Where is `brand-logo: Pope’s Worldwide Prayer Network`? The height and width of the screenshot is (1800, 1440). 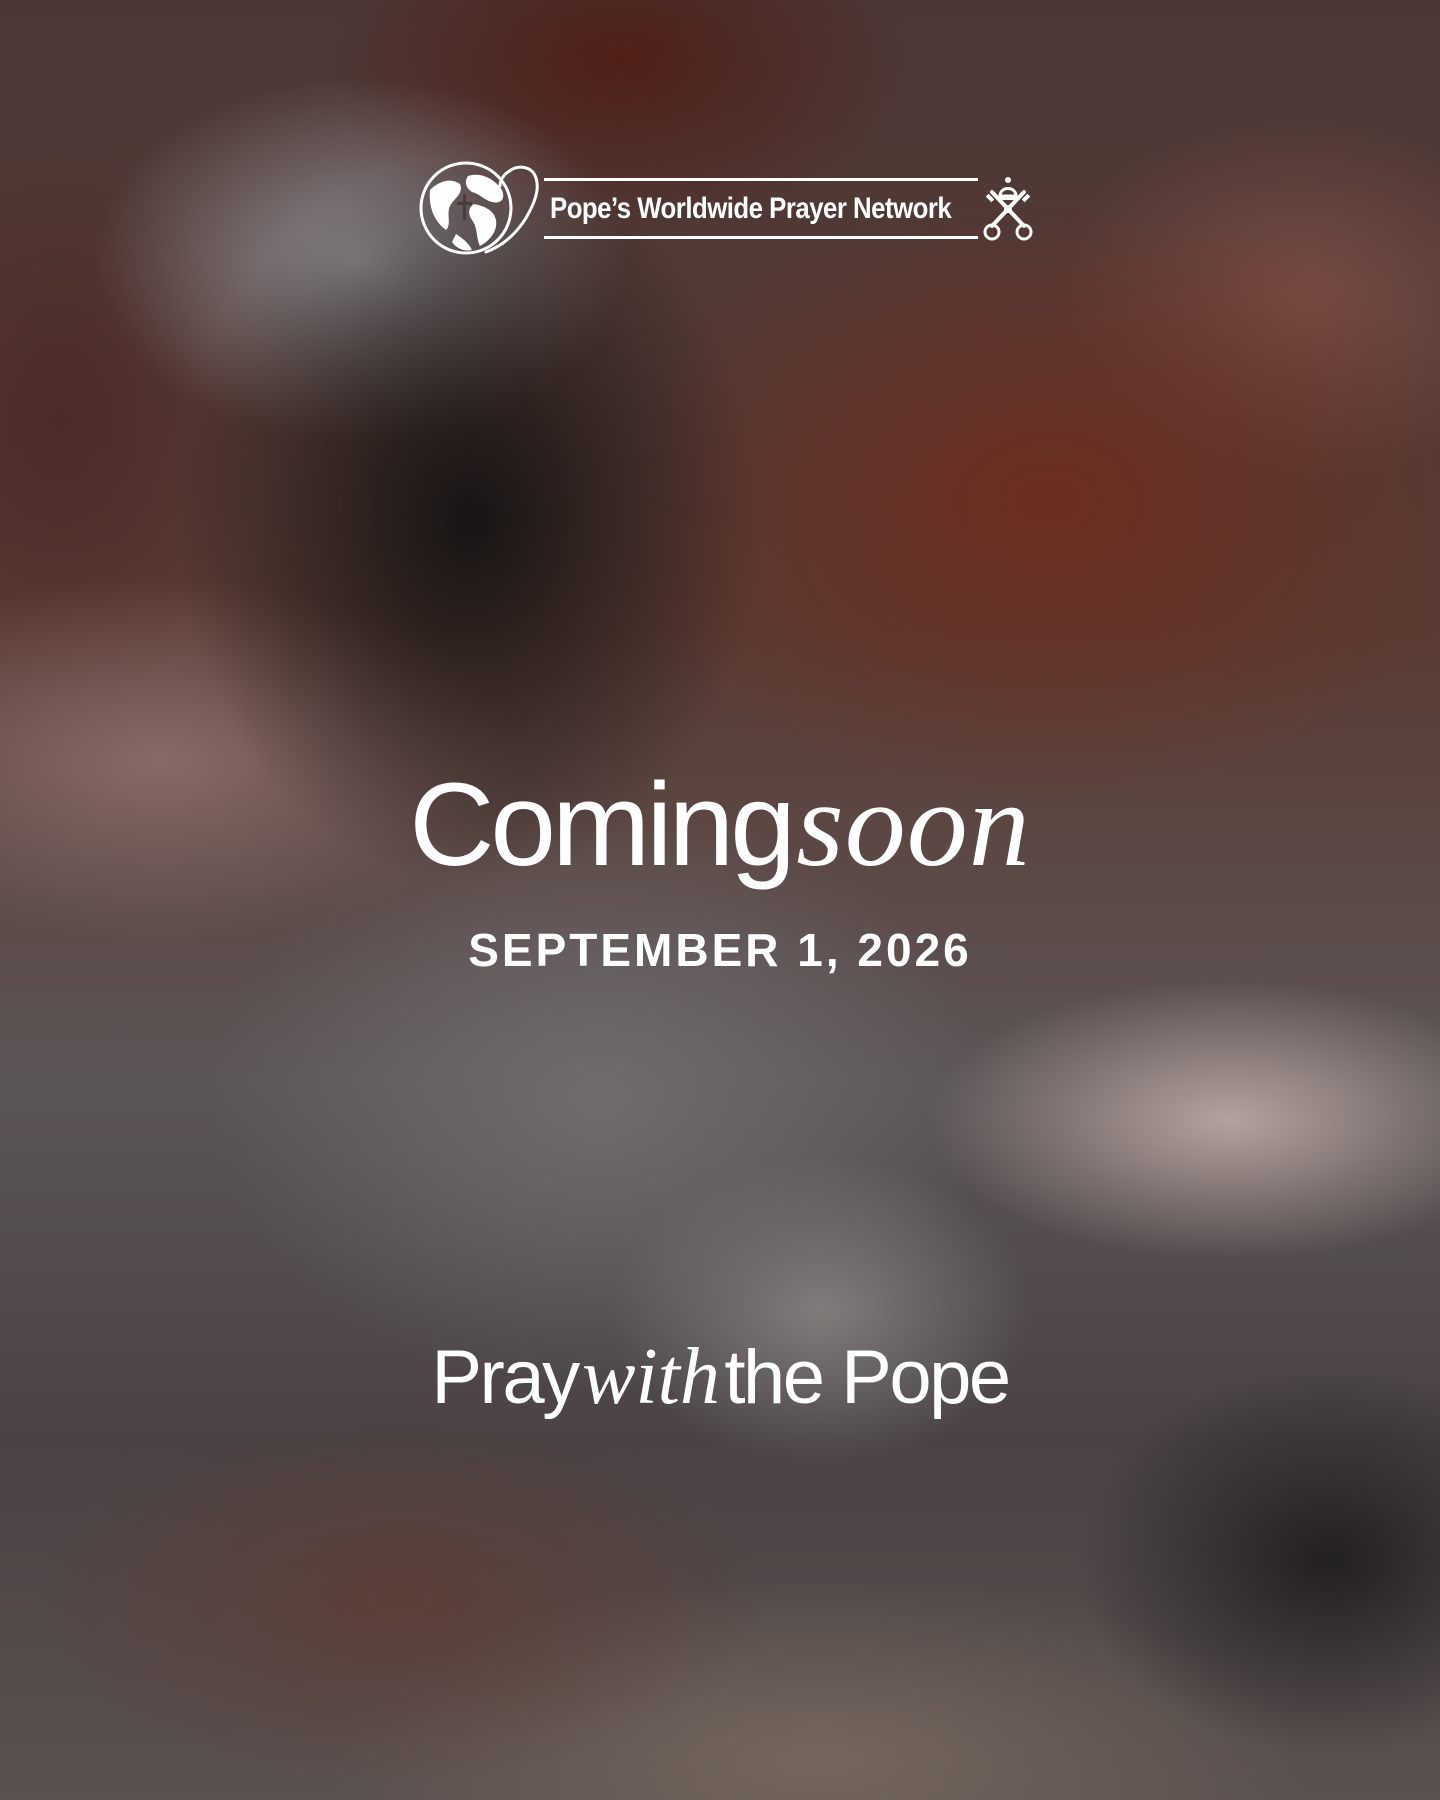
brand-logo: Pope’s Worldwide Prayer Network is located at coordinates (721, 208).